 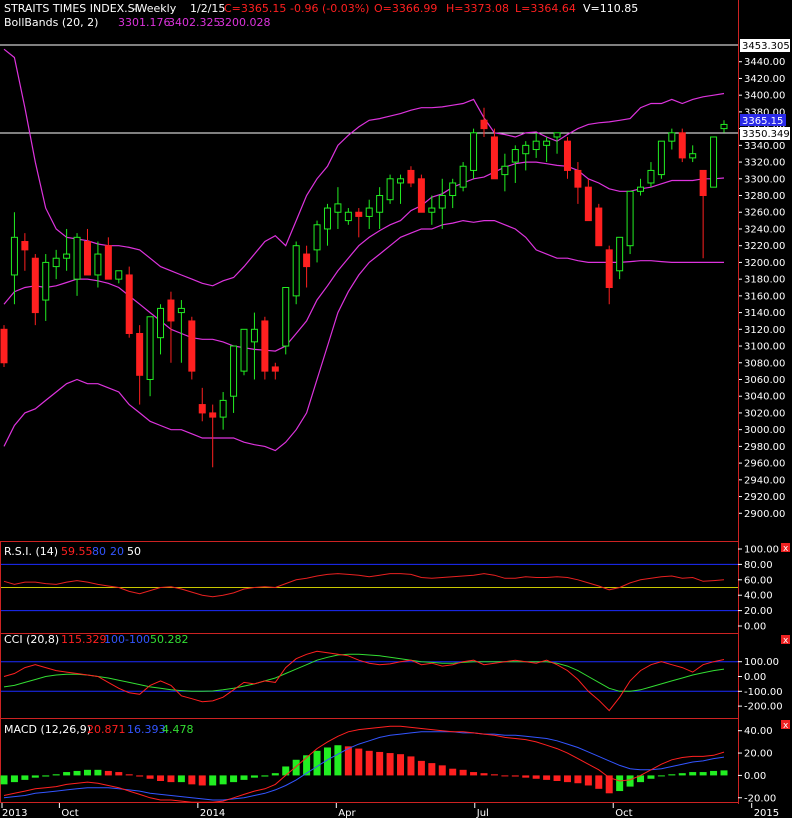 I want to click on price-tick-label: 3000.00, so click(x=764, y=430).